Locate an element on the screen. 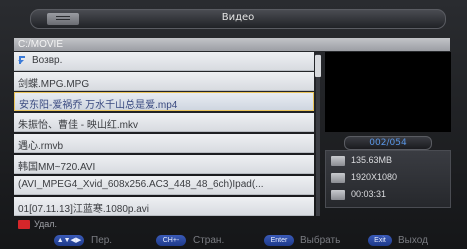  list-item-label: 遇心.rmvb is located at coordinates (40, 146).